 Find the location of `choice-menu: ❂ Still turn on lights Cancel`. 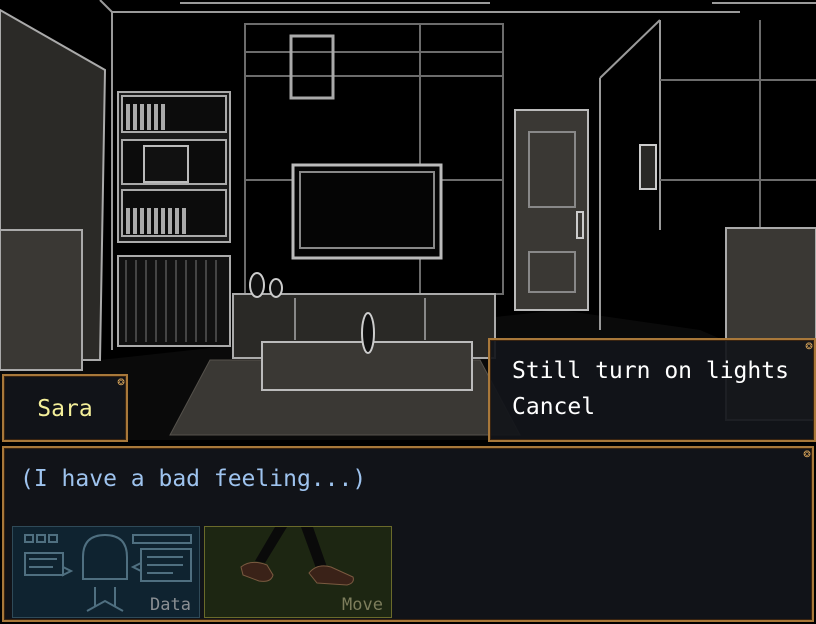

choice-menu: ❂ Still turn on lights Cancel is located at coordinates (652, 390).